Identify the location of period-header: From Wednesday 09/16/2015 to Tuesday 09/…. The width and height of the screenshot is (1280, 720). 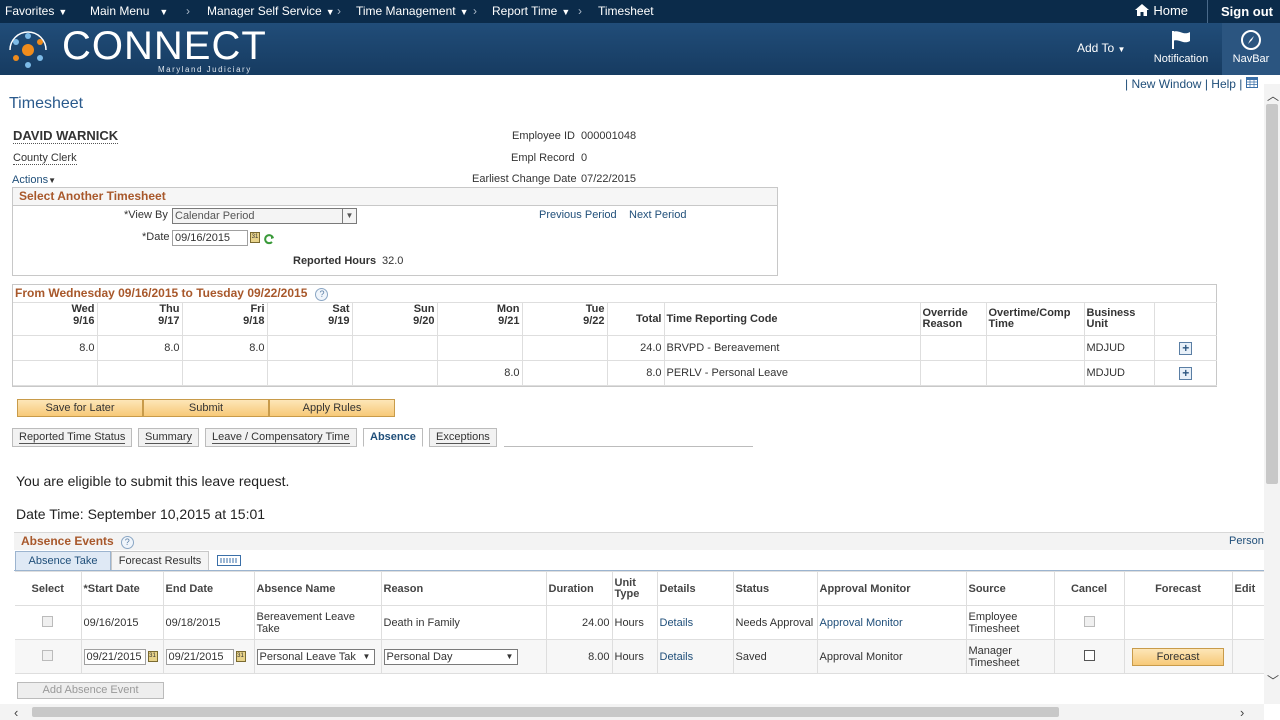
(172, 293).